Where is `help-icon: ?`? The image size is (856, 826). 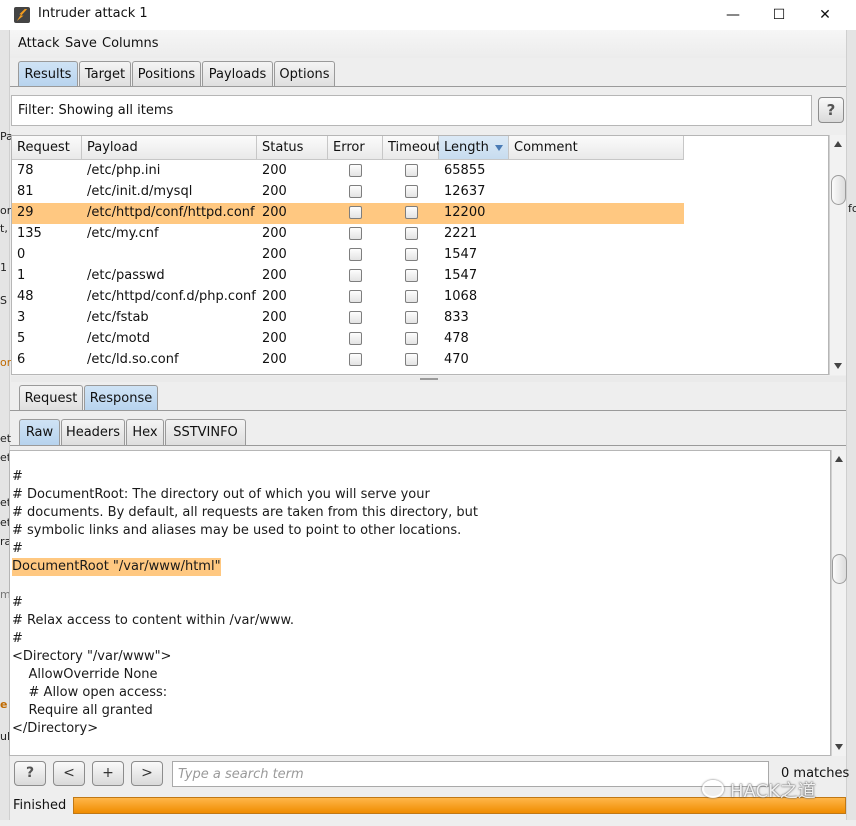 help-icon: ? is located at coordinates (30, 773).